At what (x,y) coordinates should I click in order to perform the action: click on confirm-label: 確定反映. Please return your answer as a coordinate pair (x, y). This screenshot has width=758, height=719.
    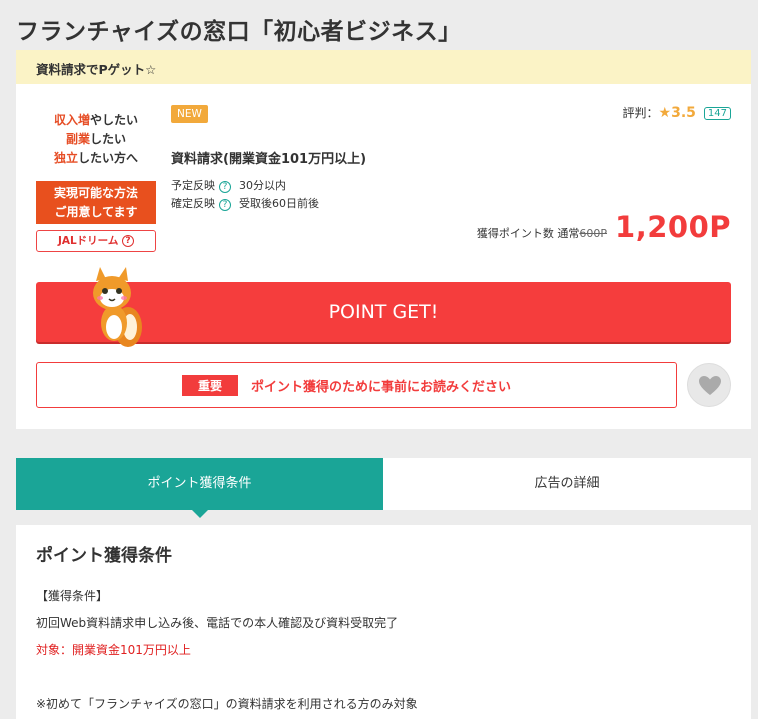
    Looking at the image, I should click on (193, 203).